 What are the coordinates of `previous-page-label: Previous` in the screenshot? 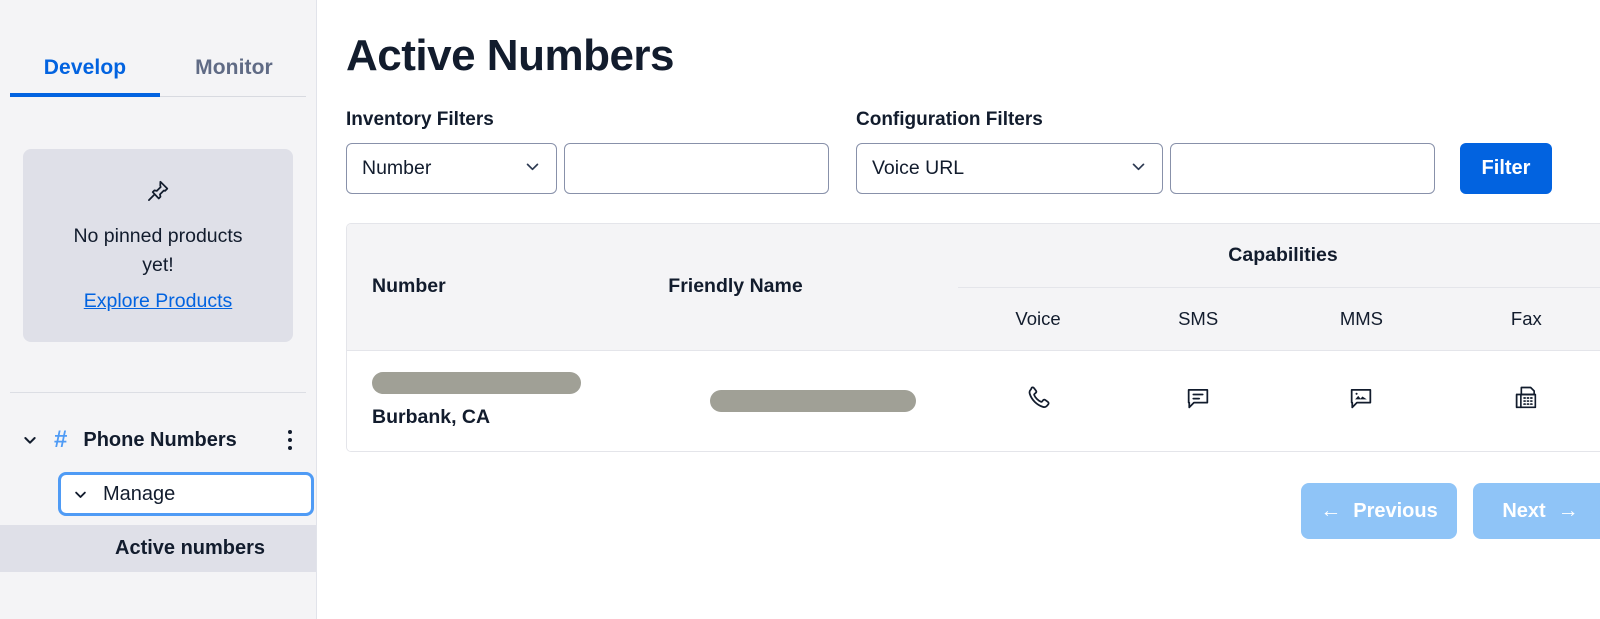 It's located at (1395, 510).